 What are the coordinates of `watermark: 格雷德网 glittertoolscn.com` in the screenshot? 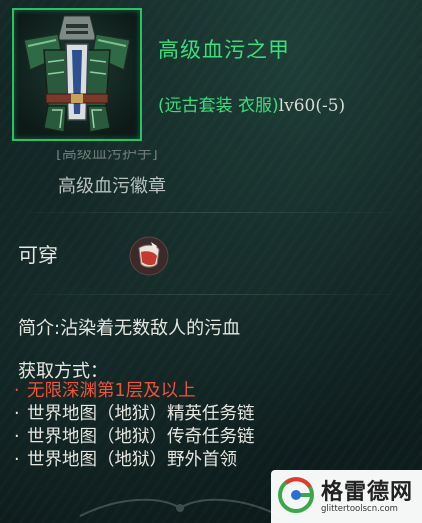 It's located at (346, 496).